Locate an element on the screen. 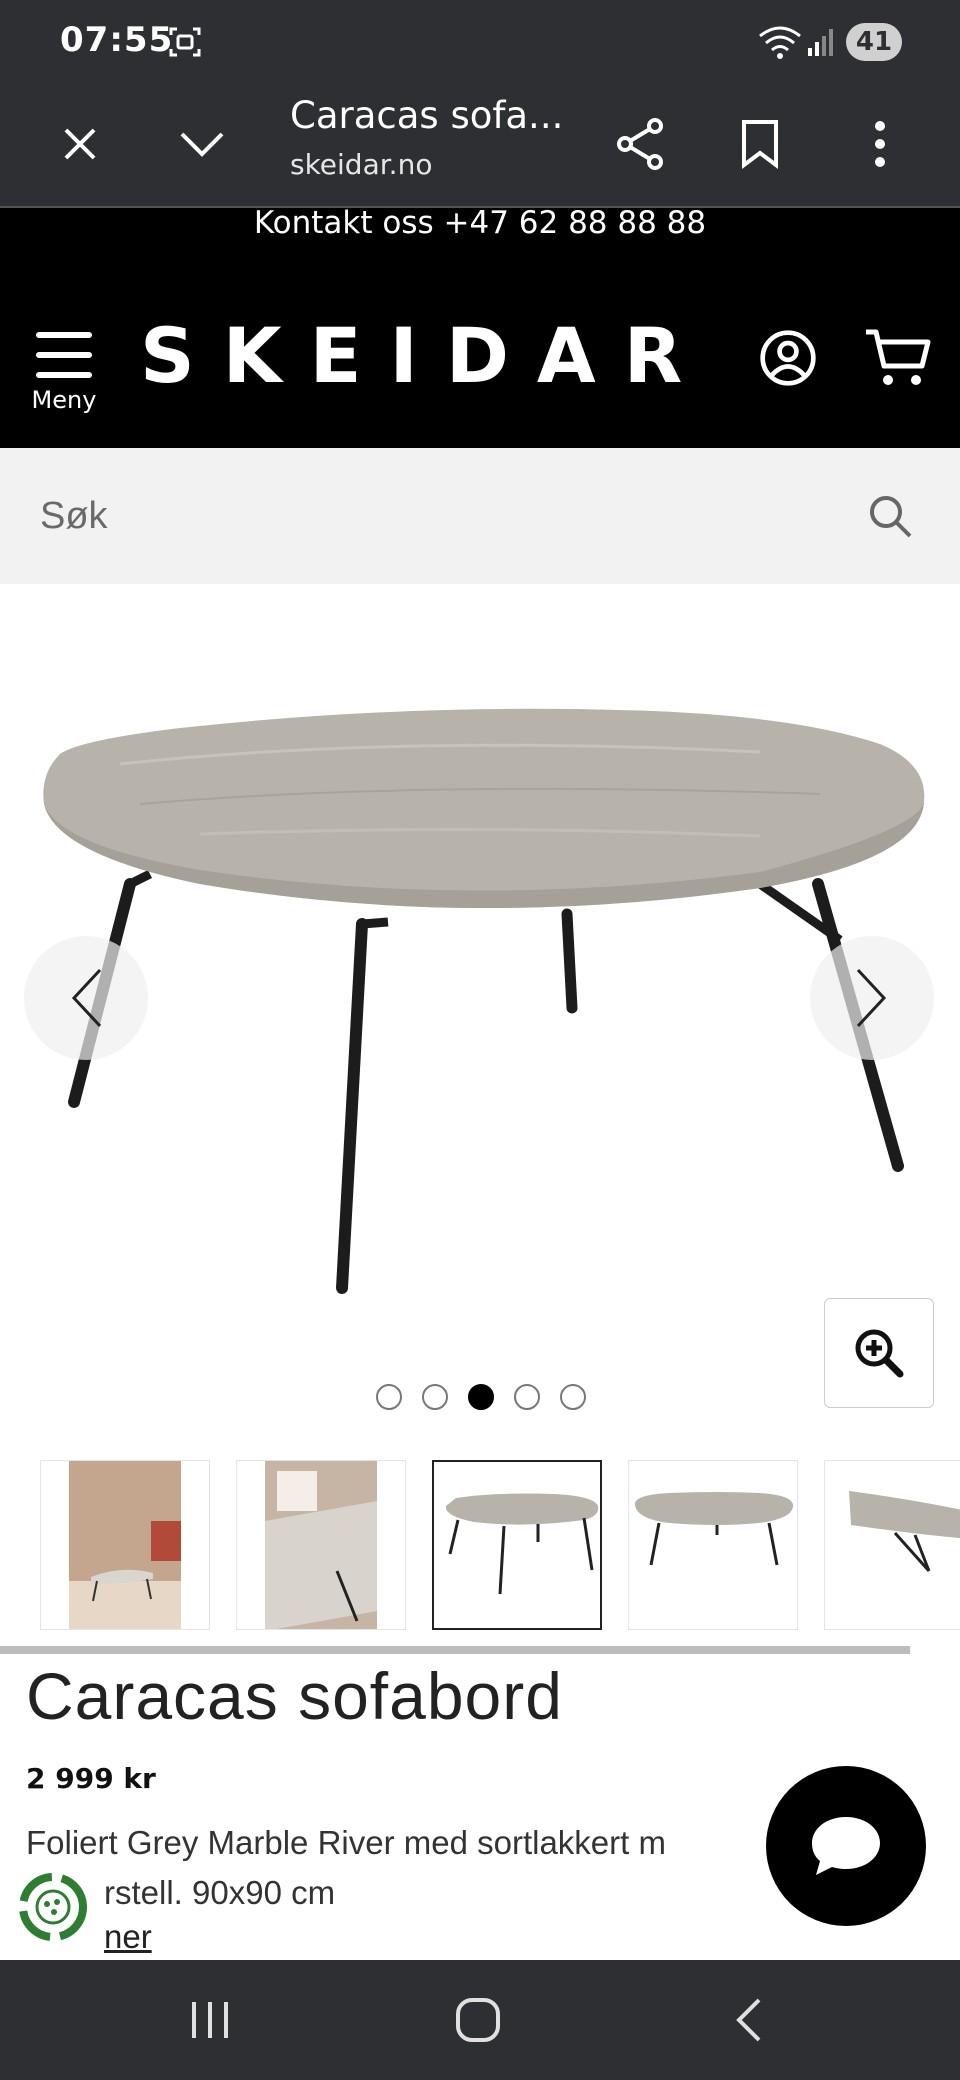 This screenshot has width=960, height=2080. next-image-button is located at coordinates (872, 998).